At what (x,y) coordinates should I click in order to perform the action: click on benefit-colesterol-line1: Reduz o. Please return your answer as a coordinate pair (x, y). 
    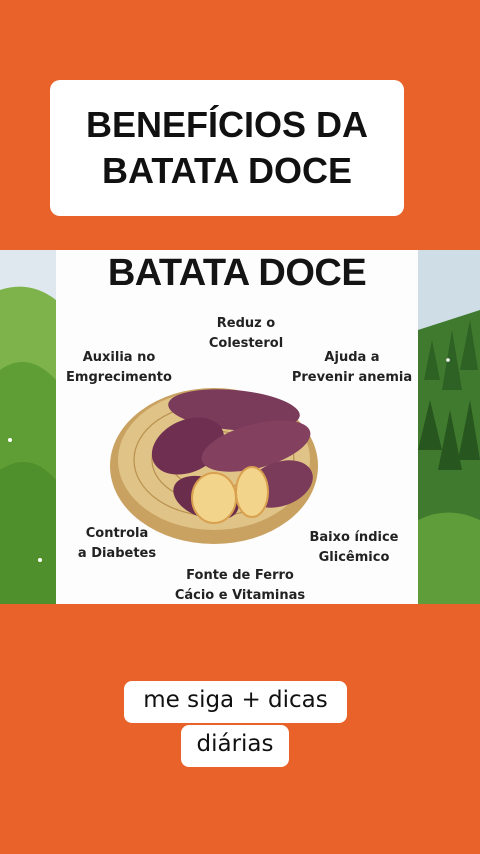
    Looking at the image, I should click on (246, 323).